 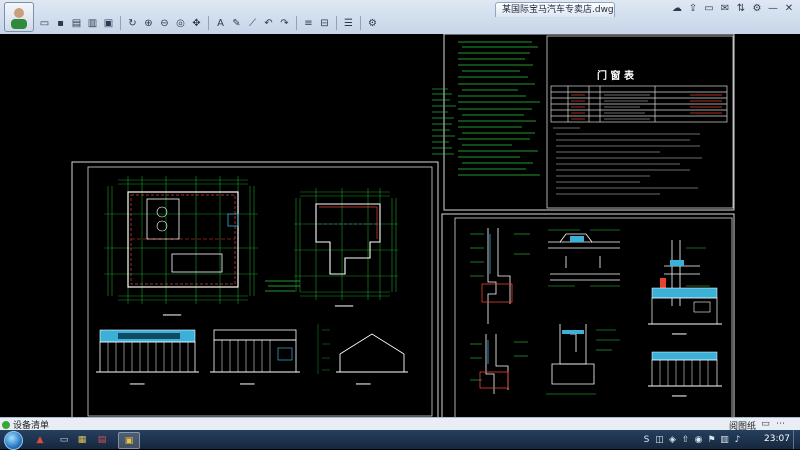 What do you see at coordinates (6, 424) in the screenshot?
I see `status-indicator-icon` at bounding box center [6, 424].